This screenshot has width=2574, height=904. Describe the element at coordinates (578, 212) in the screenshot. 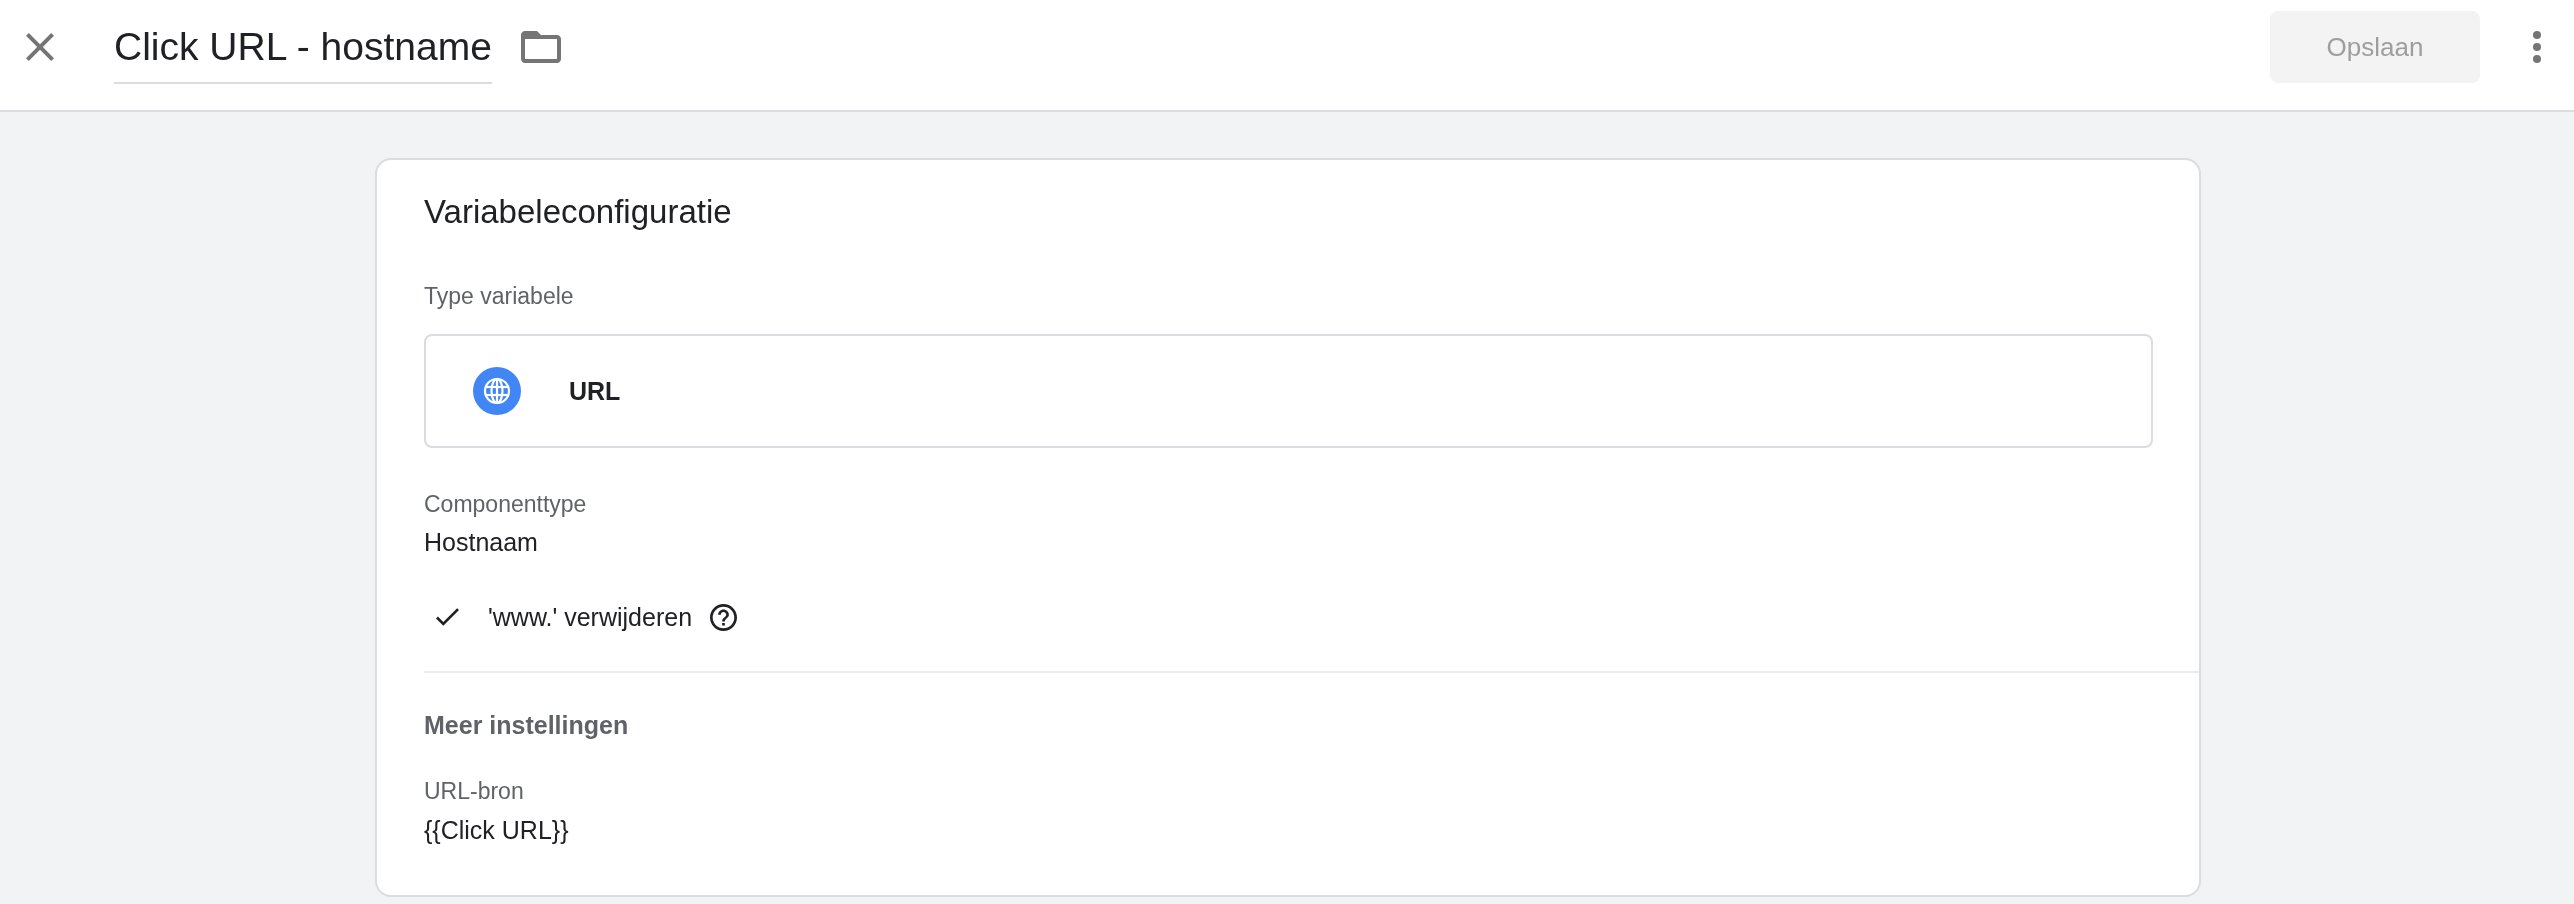

I see `card-title: Variabeleconfiguratie` at that location.